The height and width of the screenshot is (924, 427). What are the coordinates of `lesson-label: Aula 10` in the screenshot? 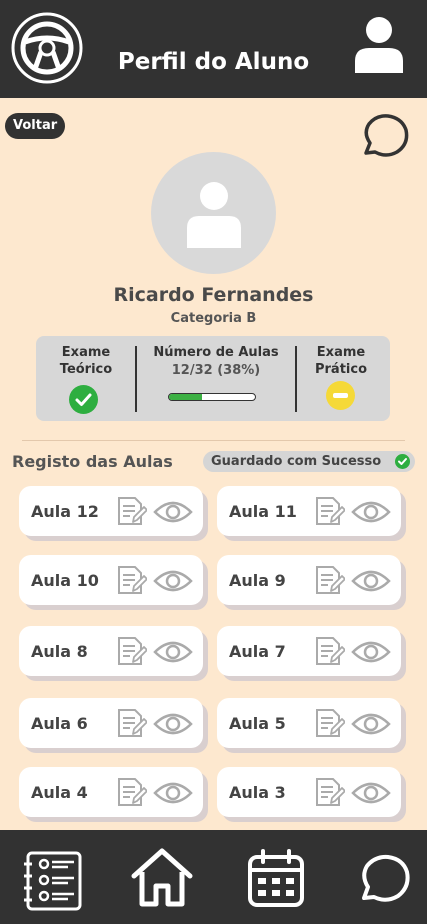 It's located at (65, 580).